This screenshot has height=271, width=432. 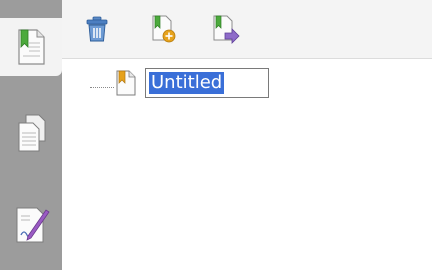 I want to click on move-bookmark-icon, so click(x=225, y=31).